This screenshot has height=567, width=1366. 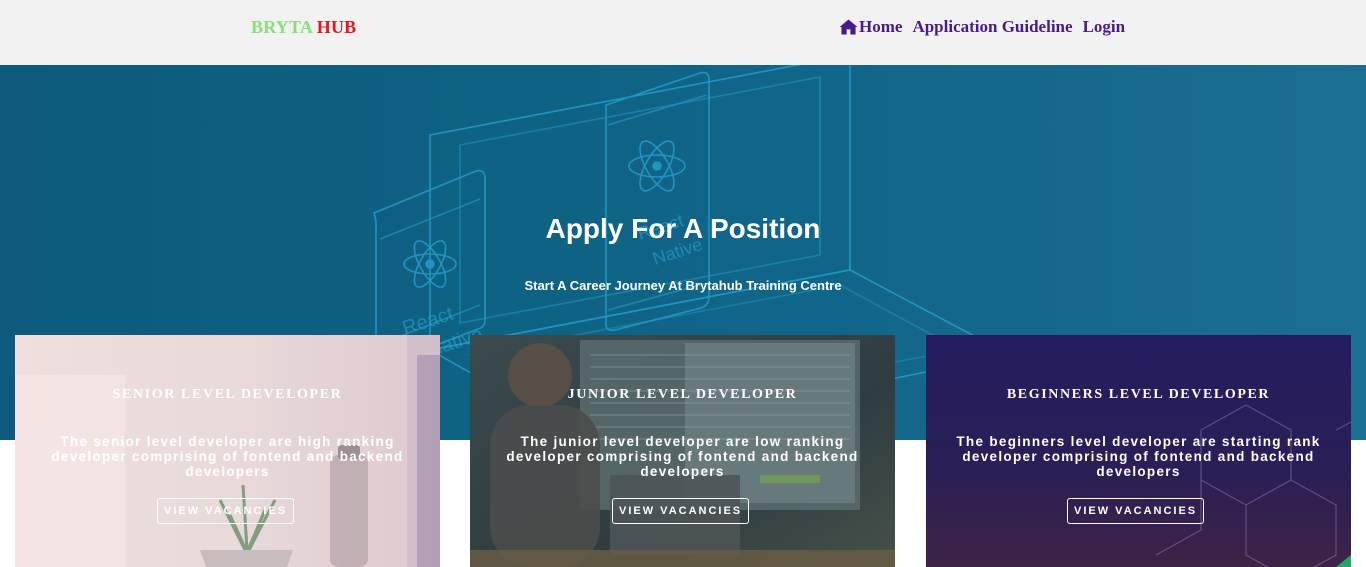 I want to click on hero-title: Apply For A Position, so click(x=683, y=228).